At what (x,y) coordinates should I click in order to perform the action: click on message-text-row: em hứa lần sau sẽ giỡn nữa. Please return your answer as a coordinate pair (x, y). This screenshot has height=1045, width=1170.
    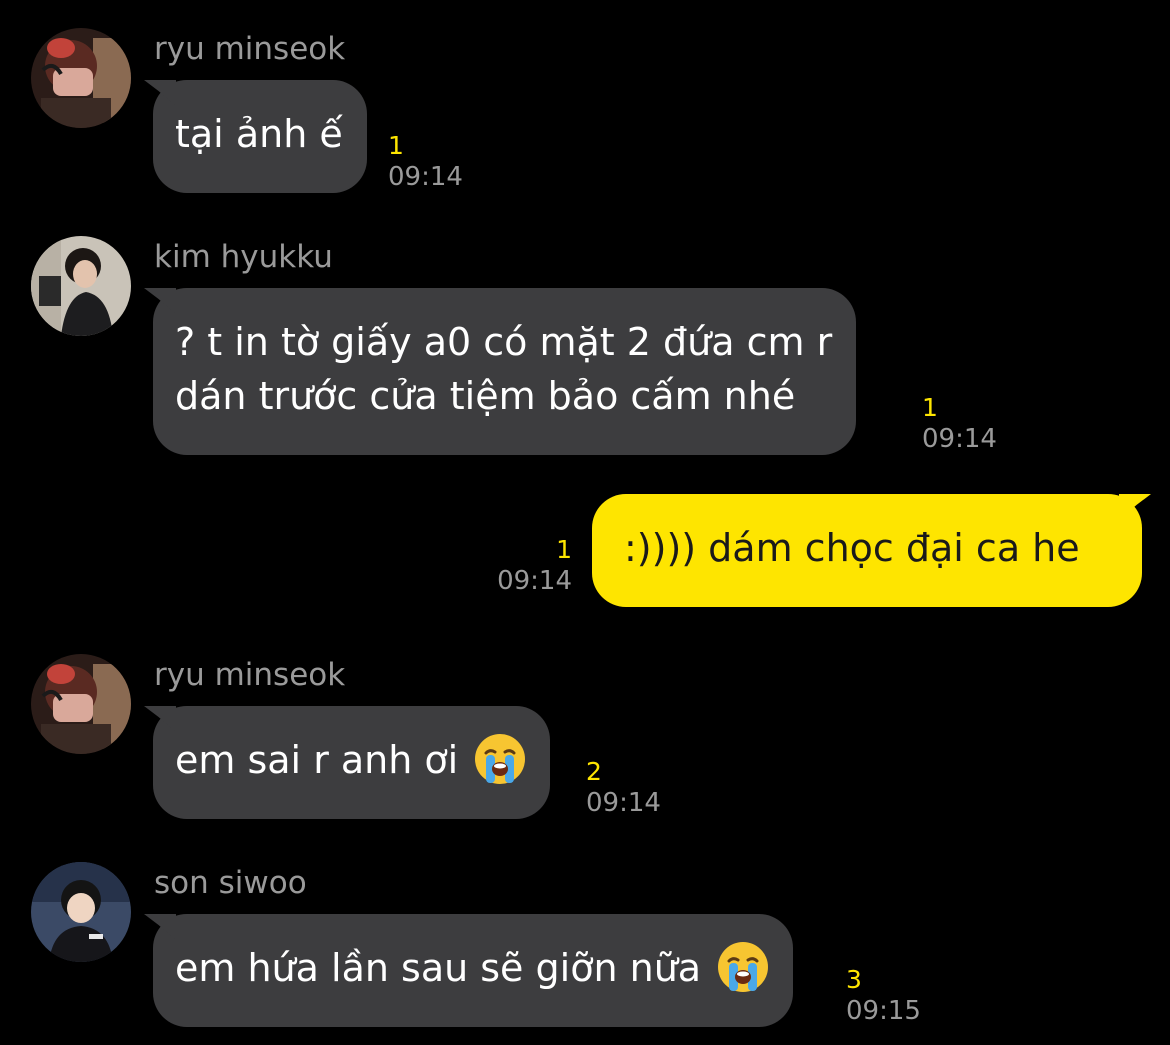
    Looking at the image, I should click on (472, 968).